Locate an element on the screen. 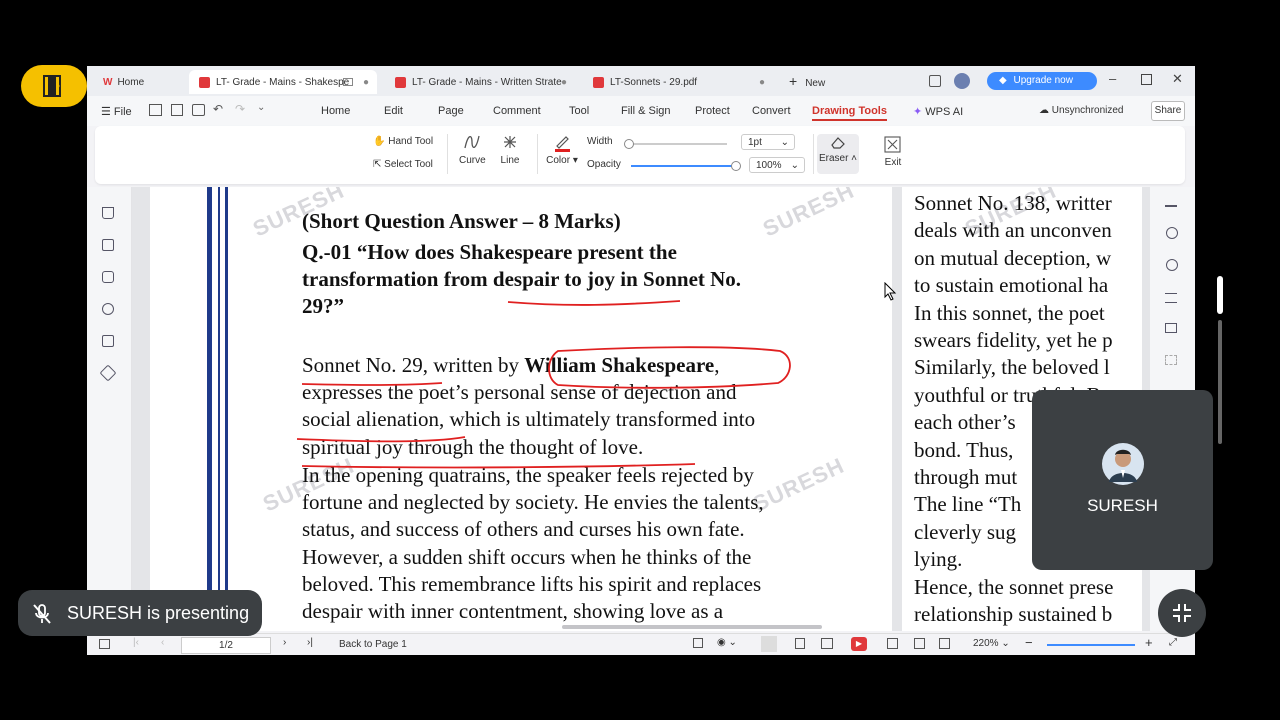 This screenshot has width=1280, height=720. fit-page-icon is located at coordinates (919, 643).